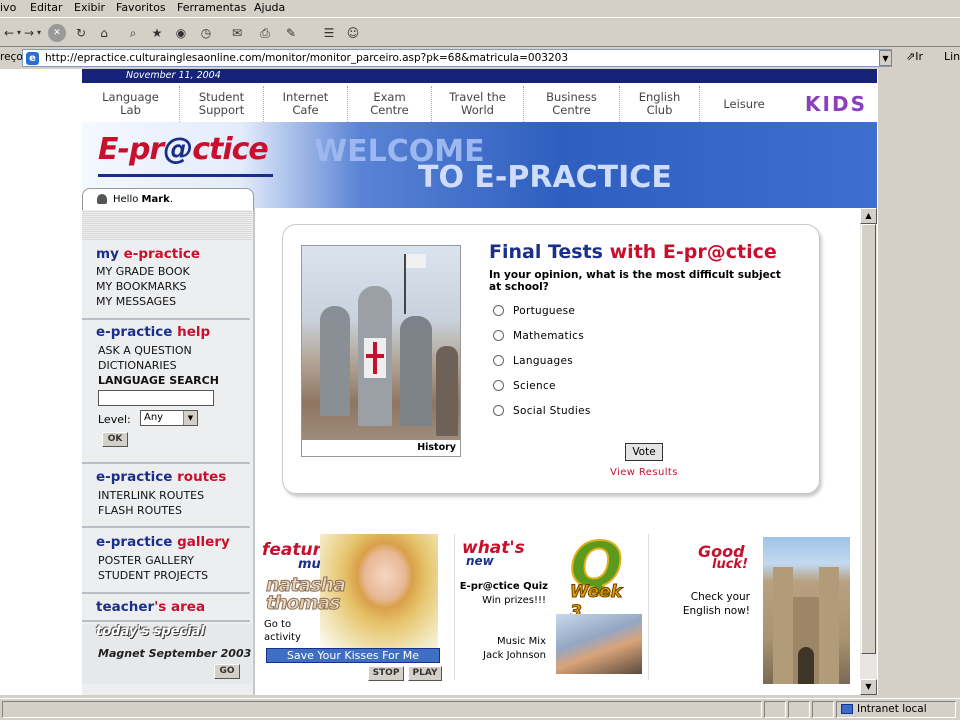 The width and height of the screenshot is (960, 720). What do you see at coordinates (480, 561) in the screenshot?
I see `whats-new-subtitle: new` at bounding box center [480, 561].